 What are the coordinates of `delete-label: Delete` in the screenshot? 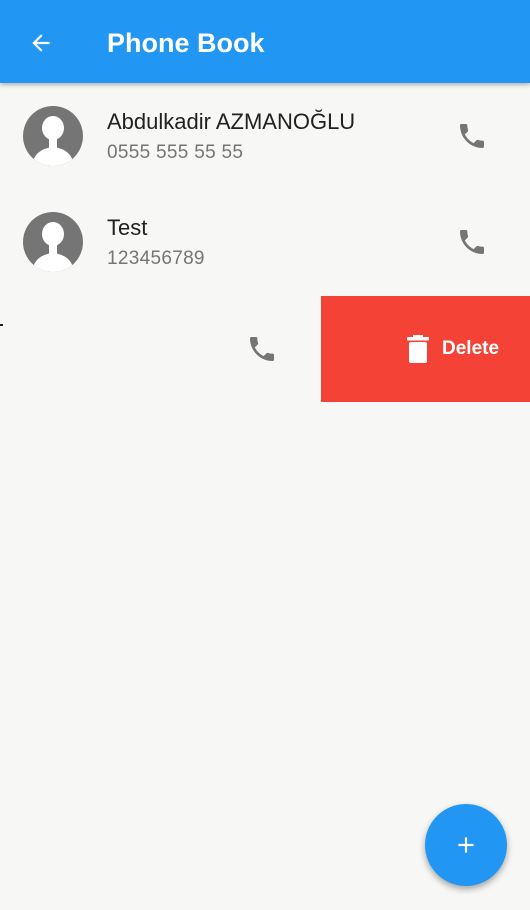 It's located at (471, 348).